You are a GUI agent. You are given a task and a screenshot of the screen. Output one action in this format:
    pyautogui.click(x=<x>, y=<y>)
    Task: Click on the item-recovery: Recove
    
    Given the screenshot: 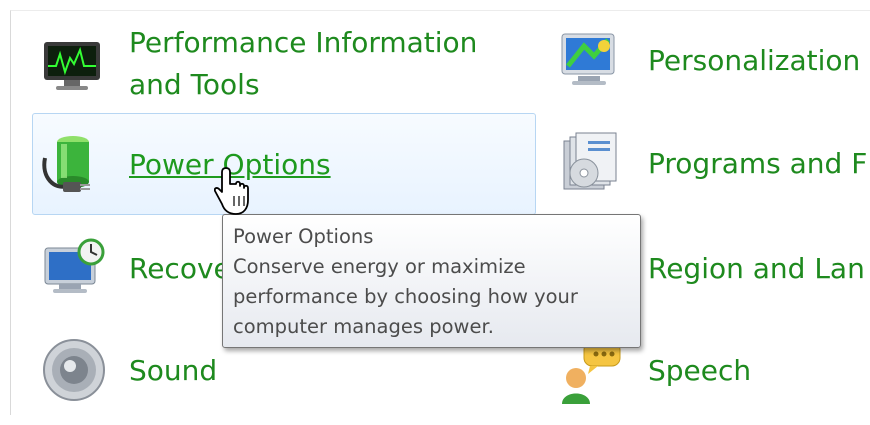 What is the action you would take?
    pyautogui.click(x=135, y=273)
    